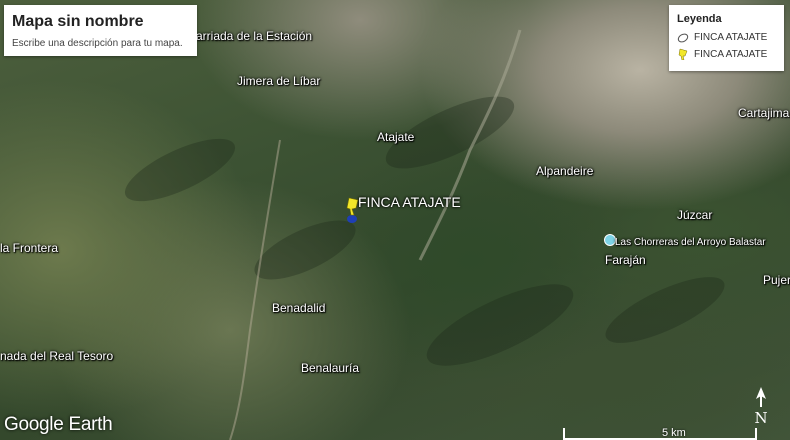 The width and height of the screenshot is (790, 440). What do you see at coordinates (760, 418) in the screenshot?
I see `north-label: N` at bounding box center [760, 418].